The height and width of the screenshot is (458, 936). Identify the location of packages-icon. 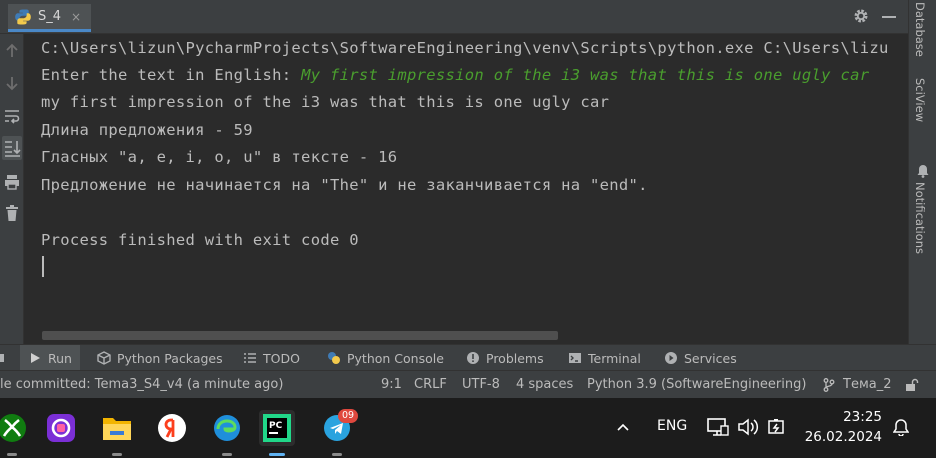
(104, 358).